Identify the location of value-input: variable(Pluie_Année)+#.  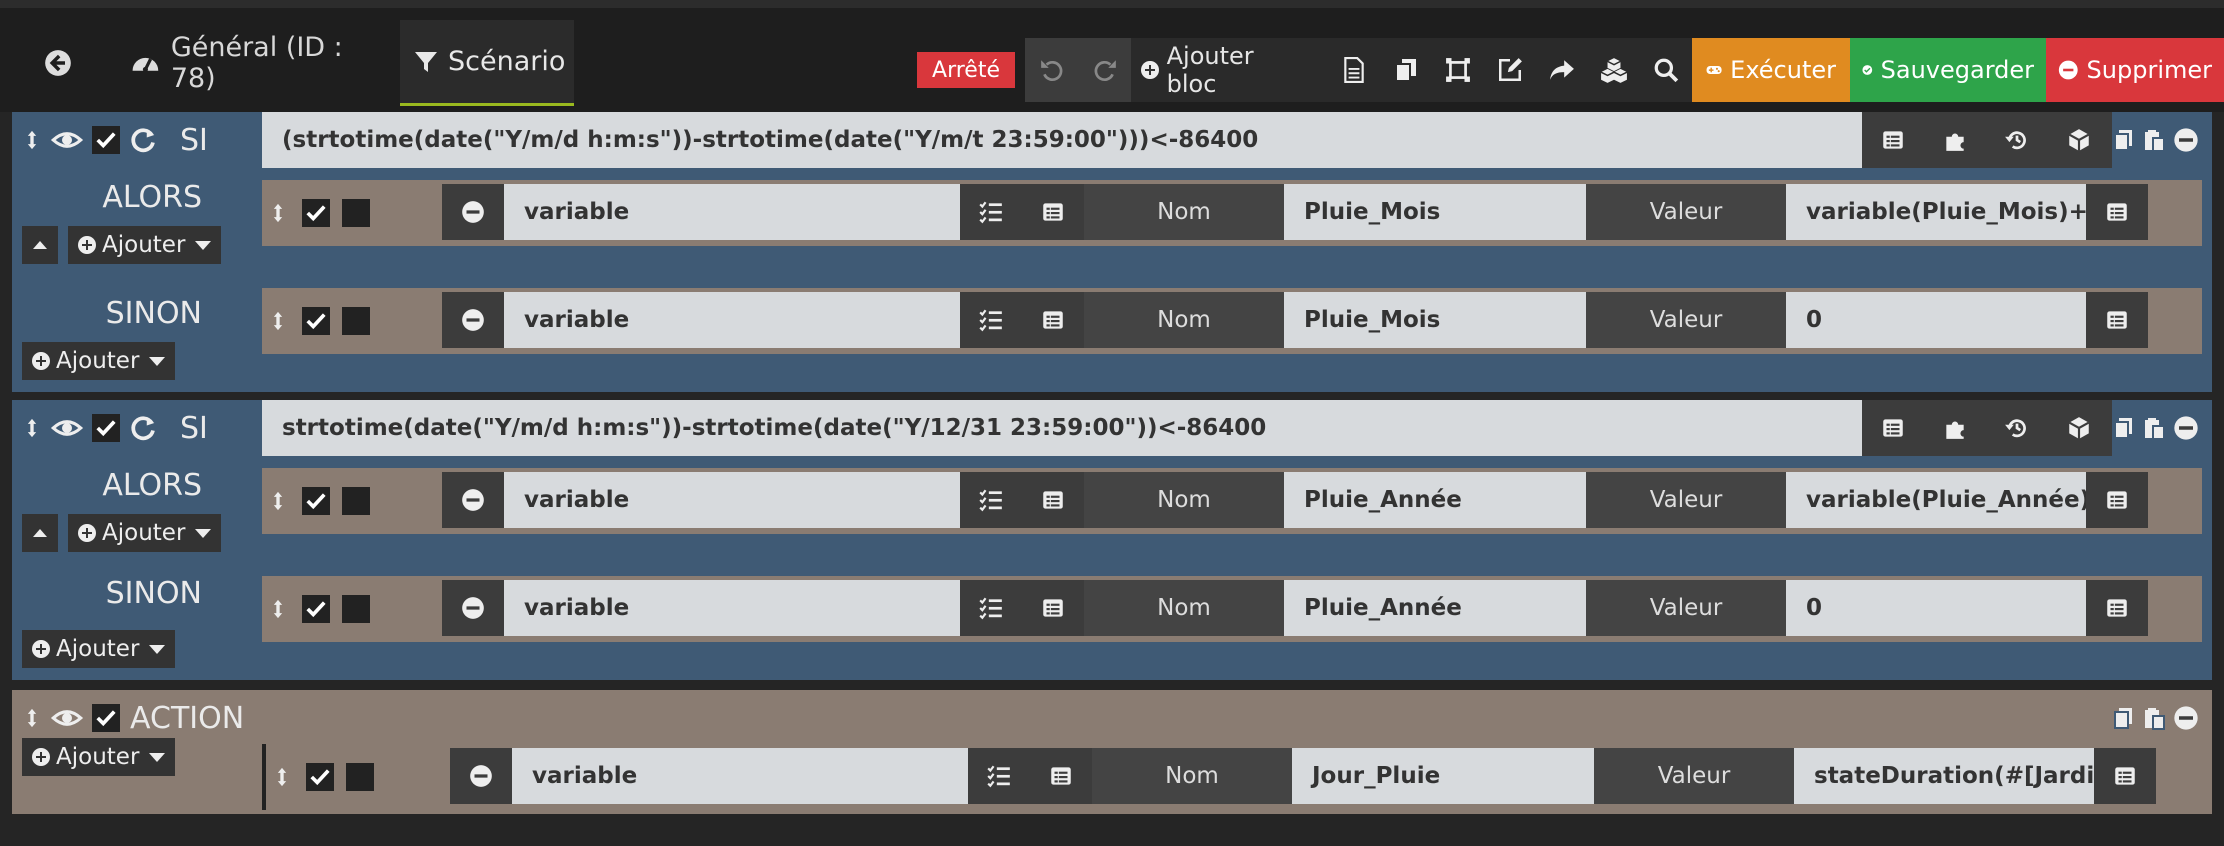
(1936, 500).